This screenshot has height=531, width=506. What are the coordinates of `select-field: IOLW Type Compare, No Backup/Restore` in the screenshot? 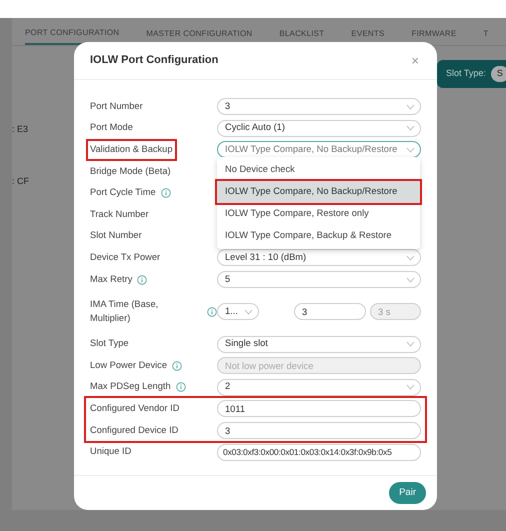 It's located at (319, 149).